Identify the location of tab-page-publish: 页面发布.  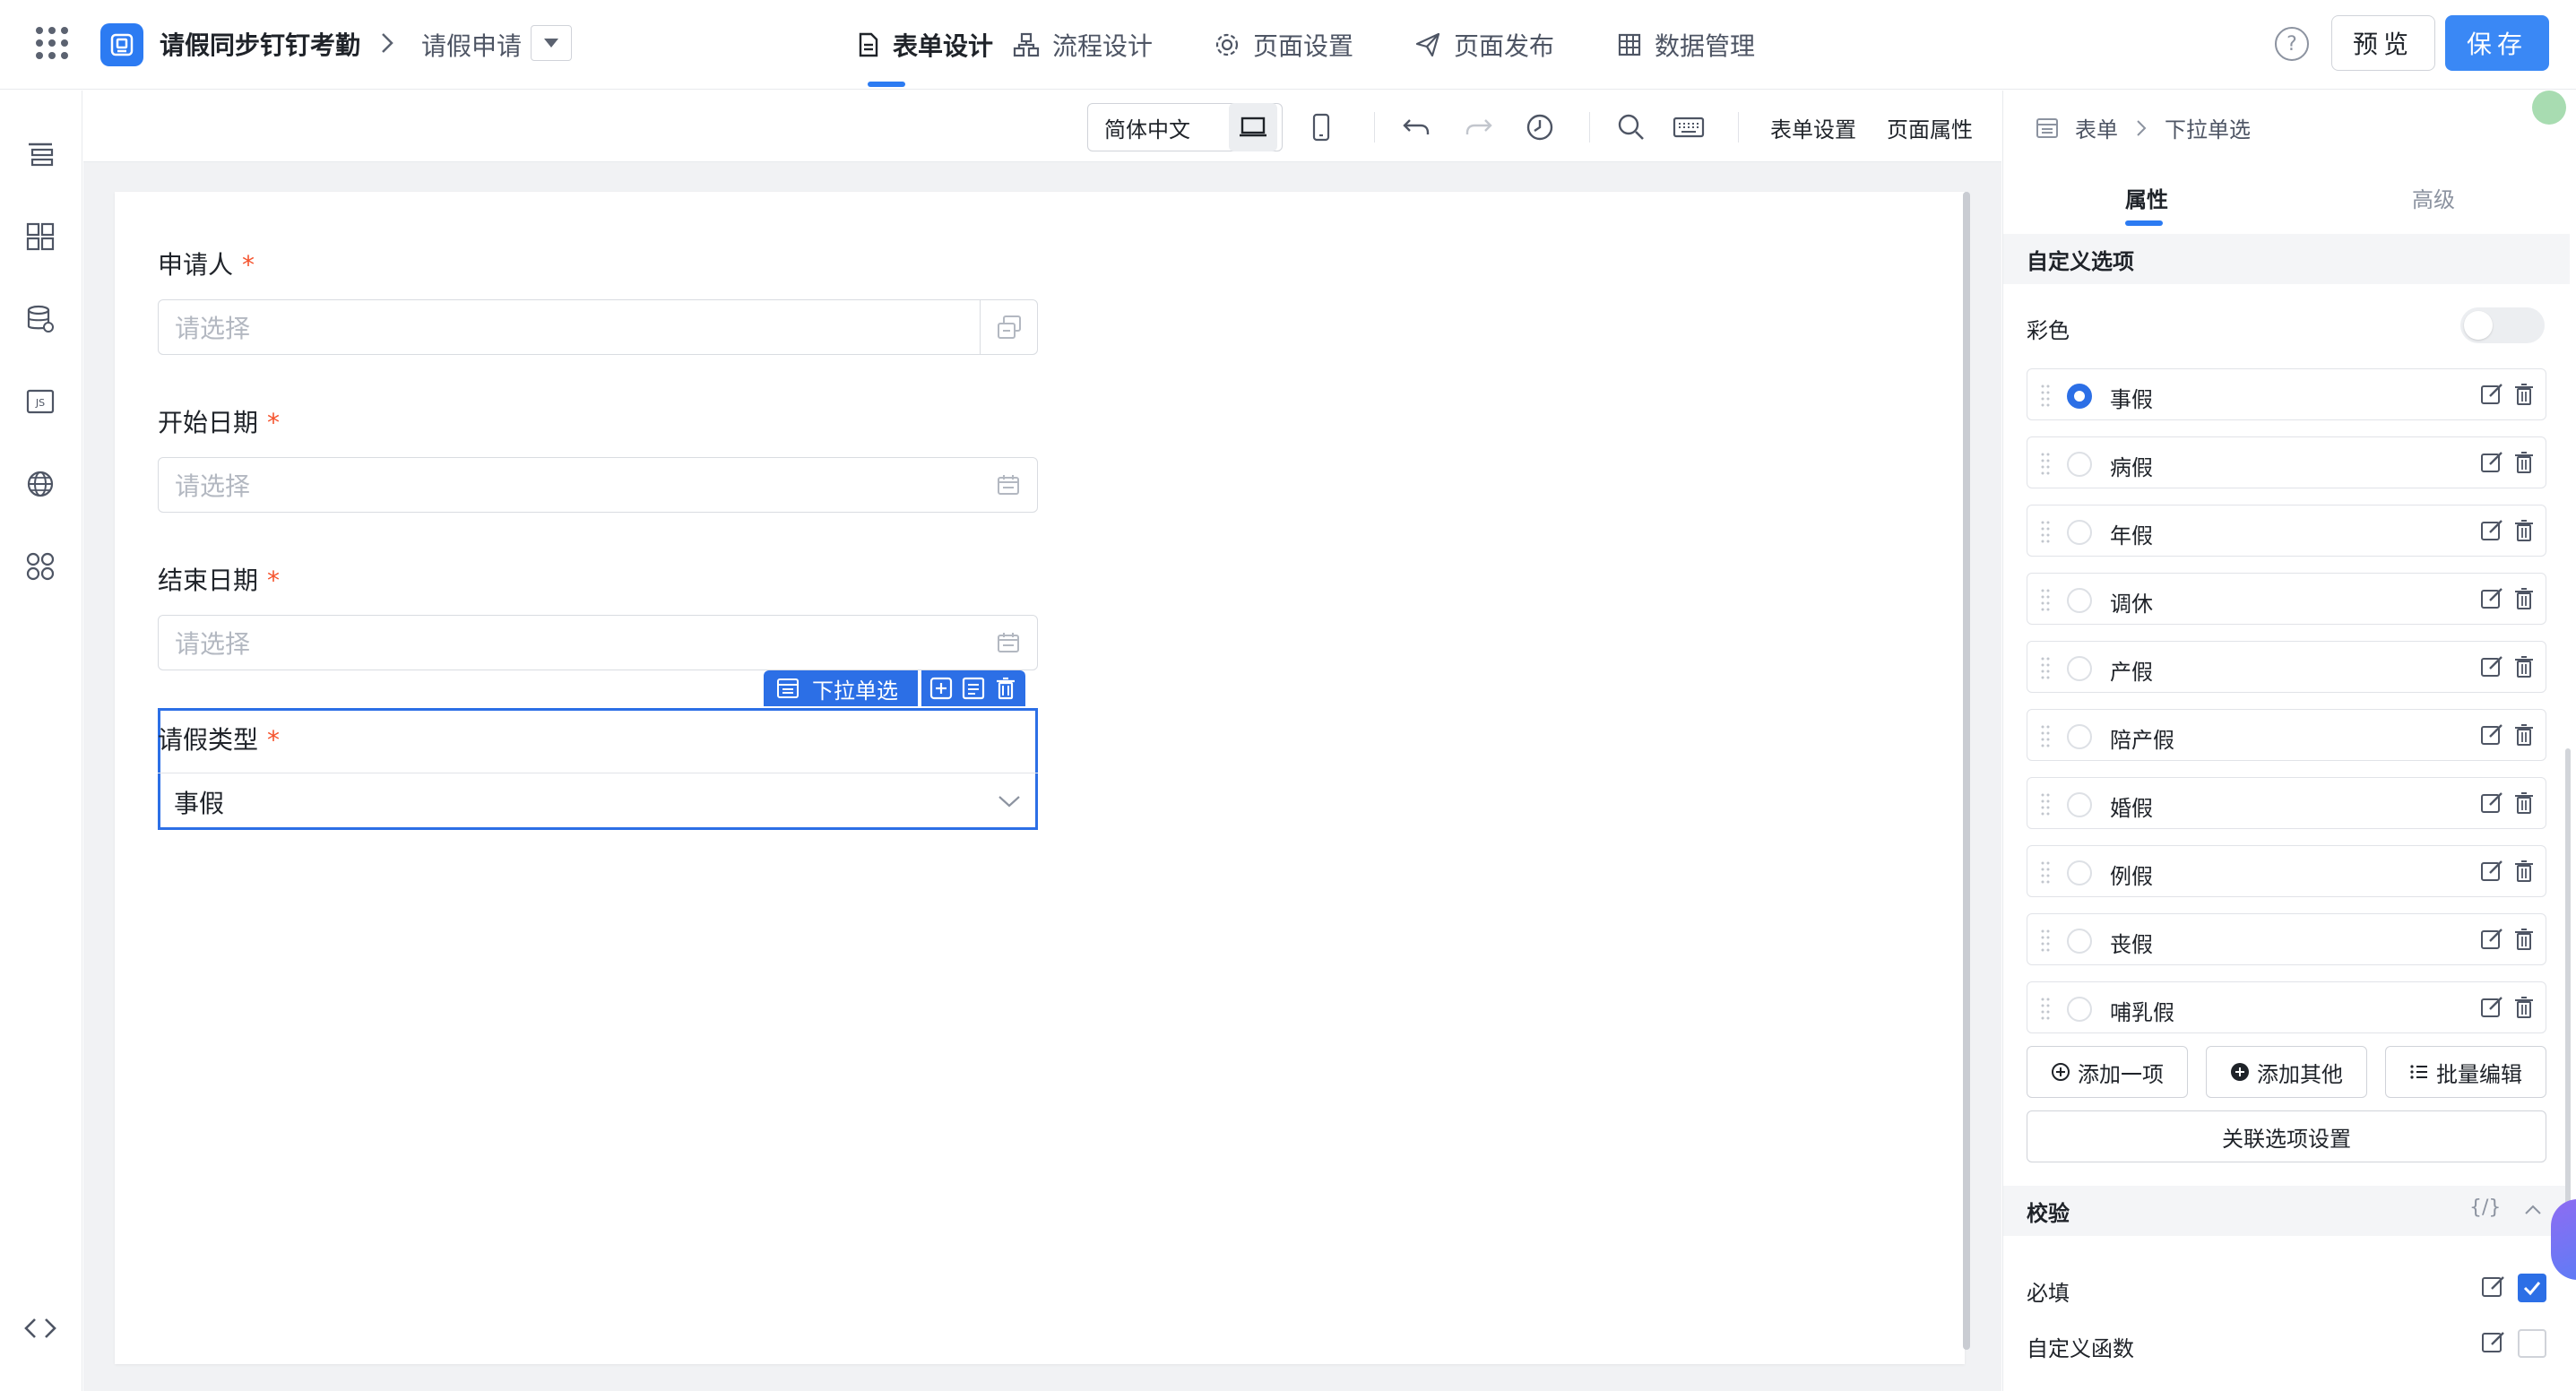
(1484, 45).